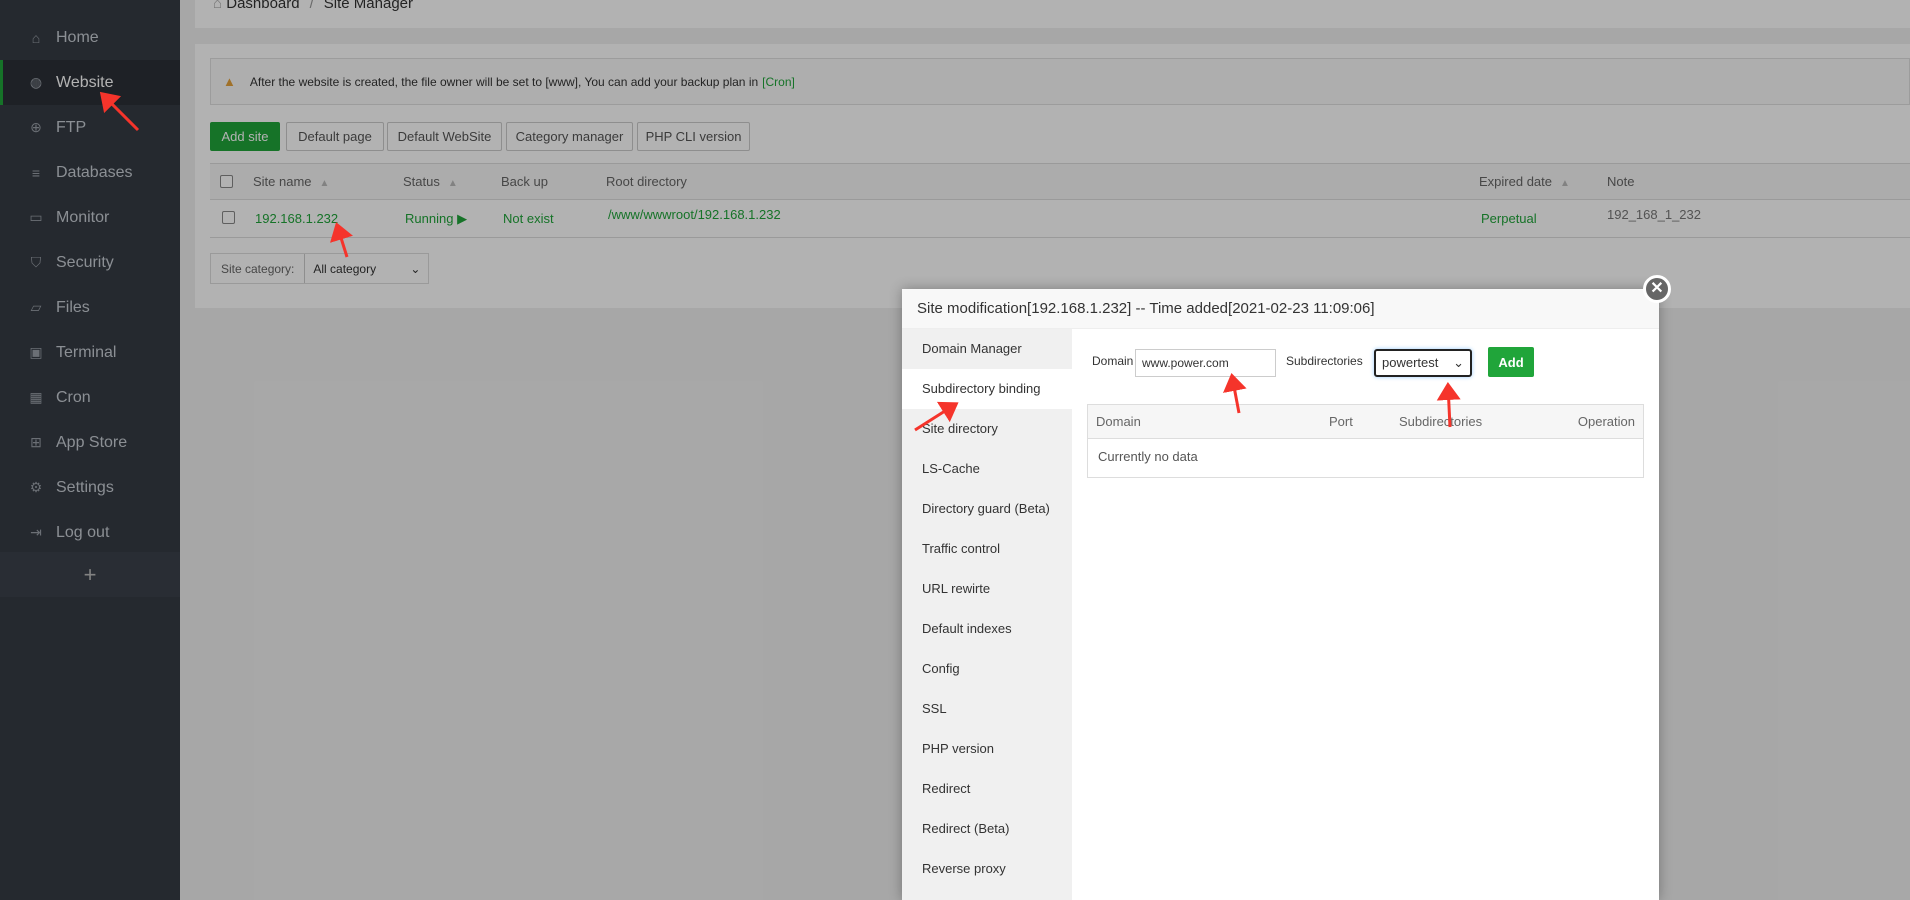  I want to click on col-subdirectories: Subdirectories, so click(1441, 421).